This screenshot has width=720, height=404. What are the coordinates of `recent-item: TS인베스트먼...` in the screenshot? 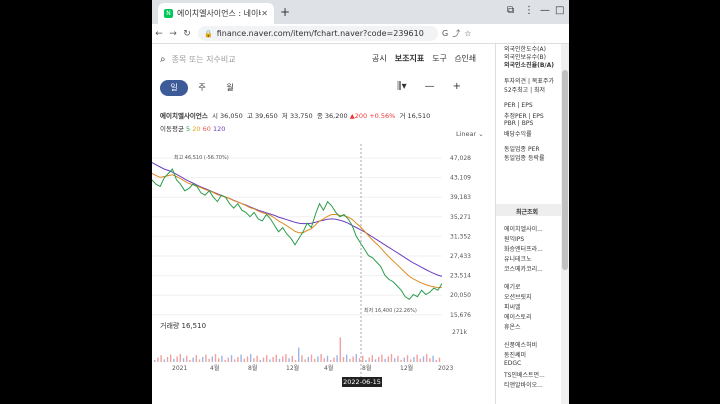 It's located at (524, 374).